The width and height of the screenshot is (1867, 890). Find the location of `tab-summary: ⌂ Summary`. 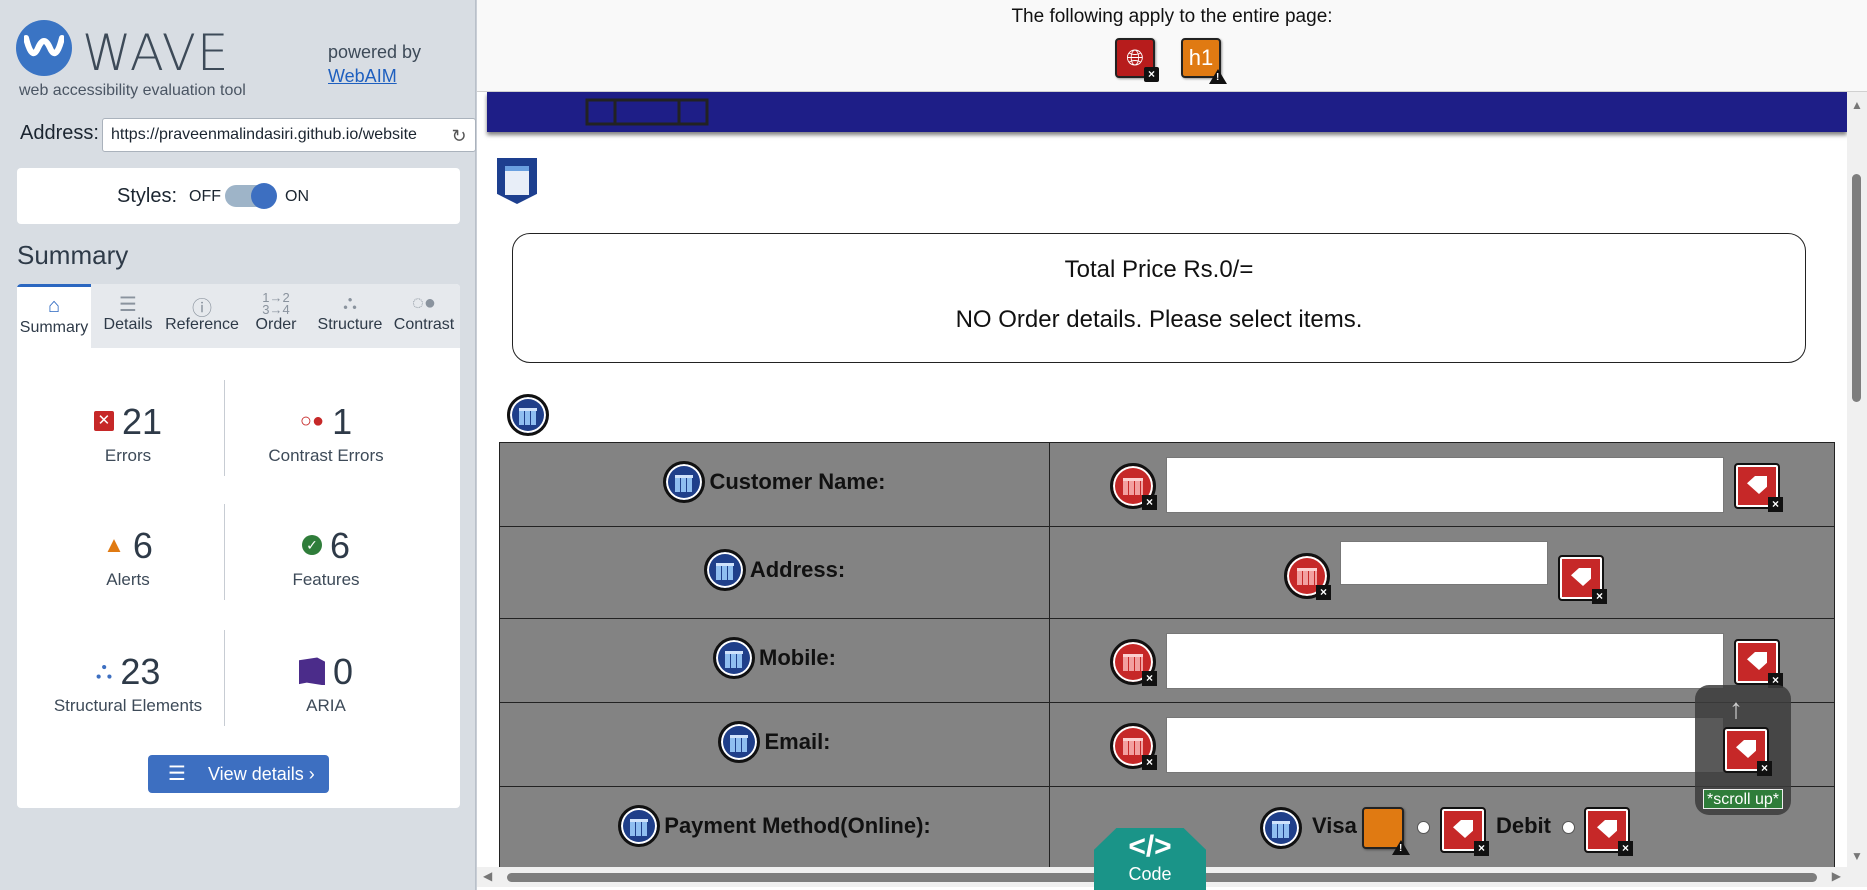

tab-summary: ⌂ Summary is located at coordinates (54, 316).